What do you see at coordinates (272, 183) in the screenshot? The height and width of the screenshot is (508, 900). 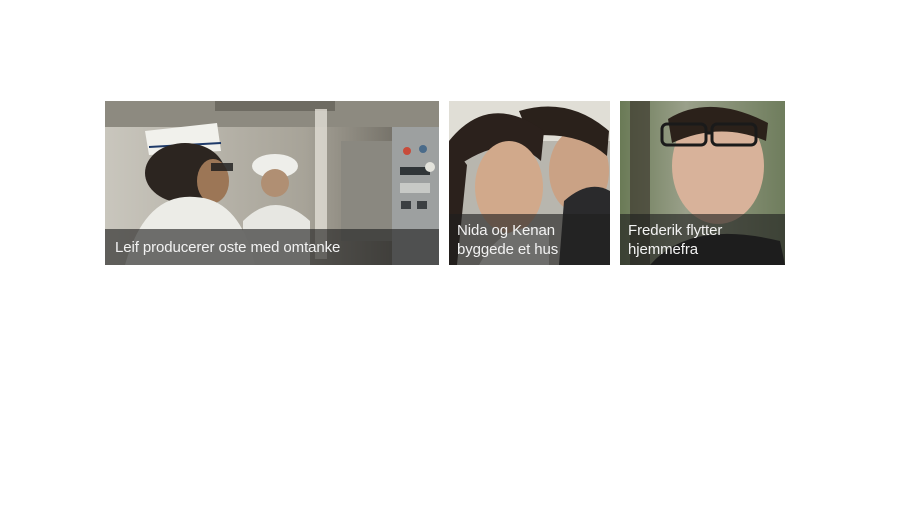 I see `story-tile-cheese: Leif producerer oste med omtanke` at bounding box center [272, 183].